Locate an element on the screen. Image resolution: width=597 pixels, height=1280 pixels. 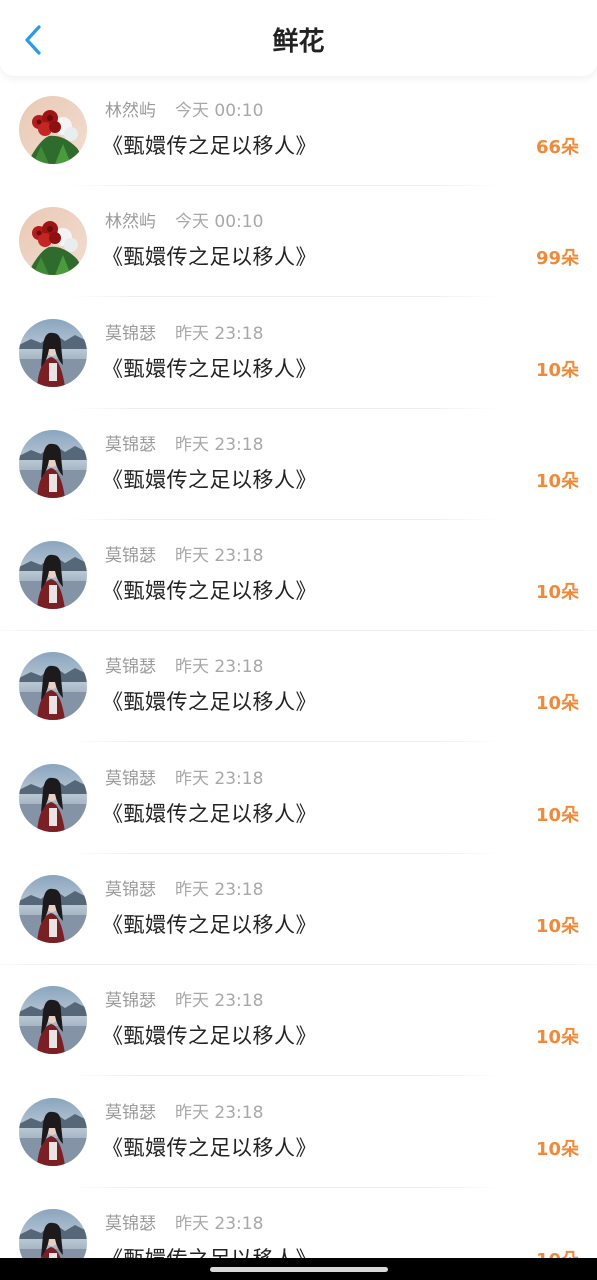
system-navigation-bar is located at coordinates (298, 1269).